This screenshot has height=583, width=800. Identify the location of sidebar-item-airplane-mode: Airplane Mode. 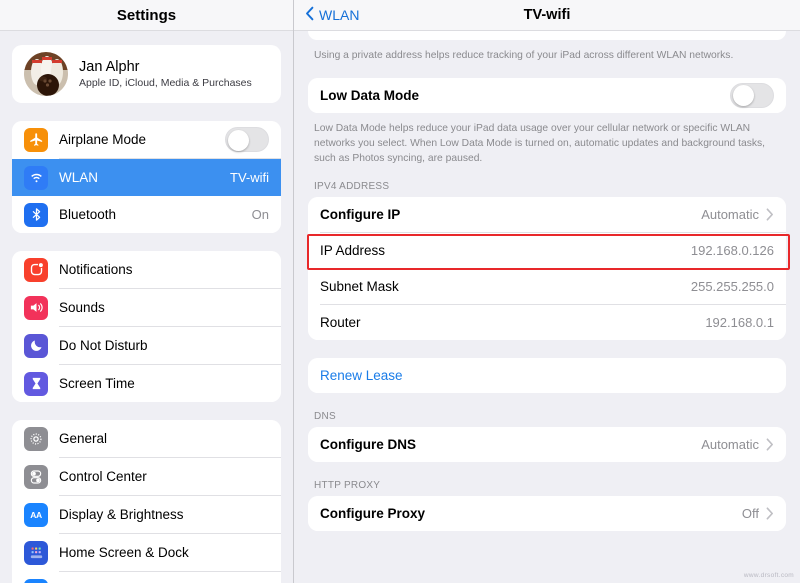
(146, 139).